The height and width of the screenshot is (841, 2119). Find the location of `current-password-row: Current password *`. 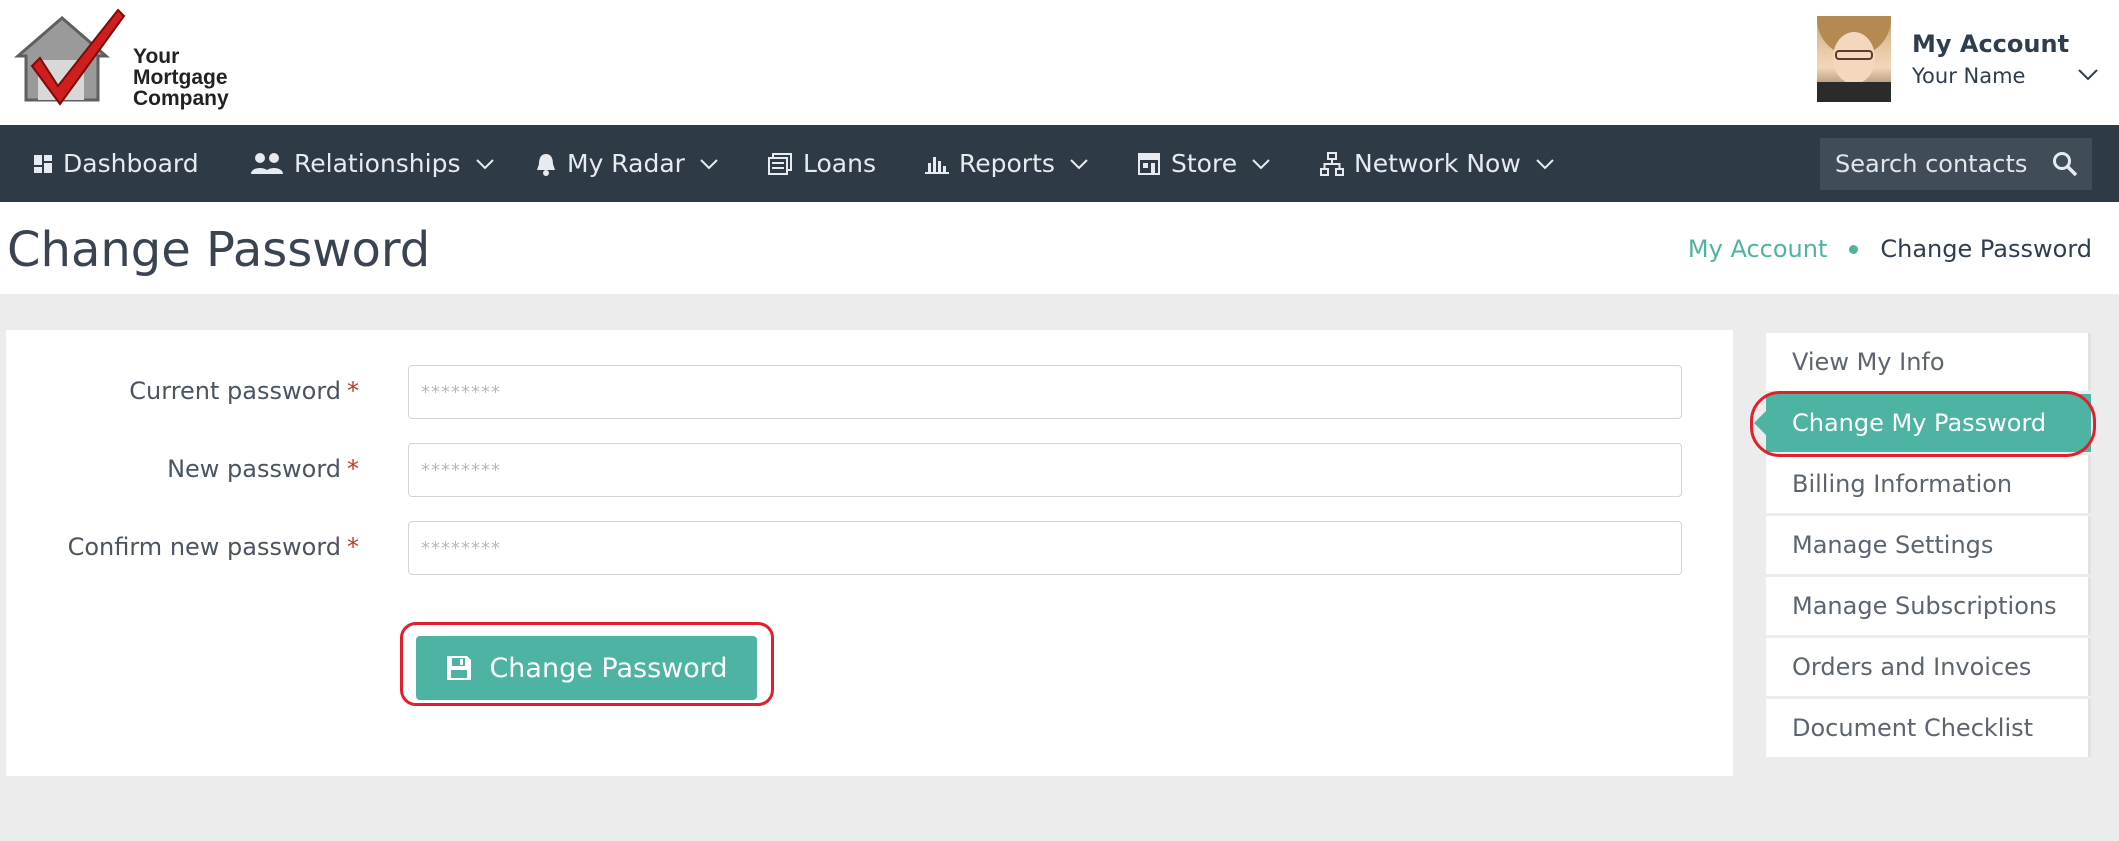

current-password-row: Current password * is located at coordinates (869, 392).